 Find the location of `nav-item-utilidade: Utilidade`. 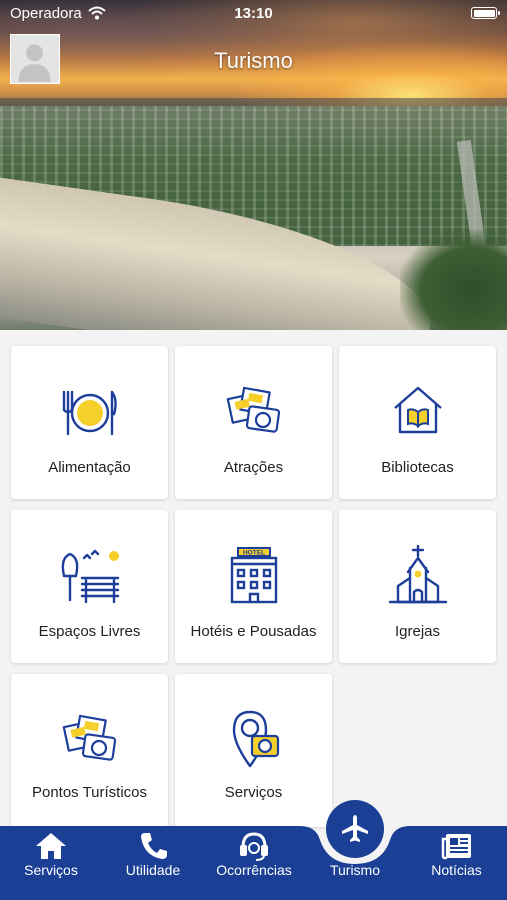

nav-item-utilidade: Utilidade is located at coordinates (153, 863).